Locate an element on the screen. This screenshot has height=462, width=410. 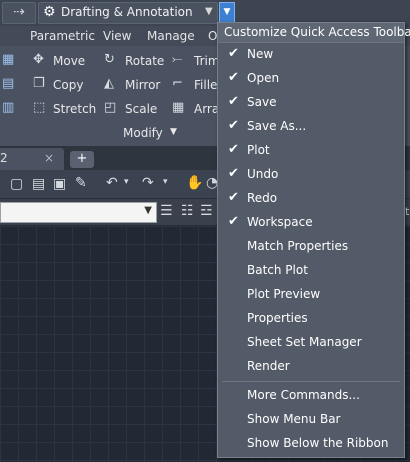
draw-icon: ▥ is located at coordinates (8, 107).